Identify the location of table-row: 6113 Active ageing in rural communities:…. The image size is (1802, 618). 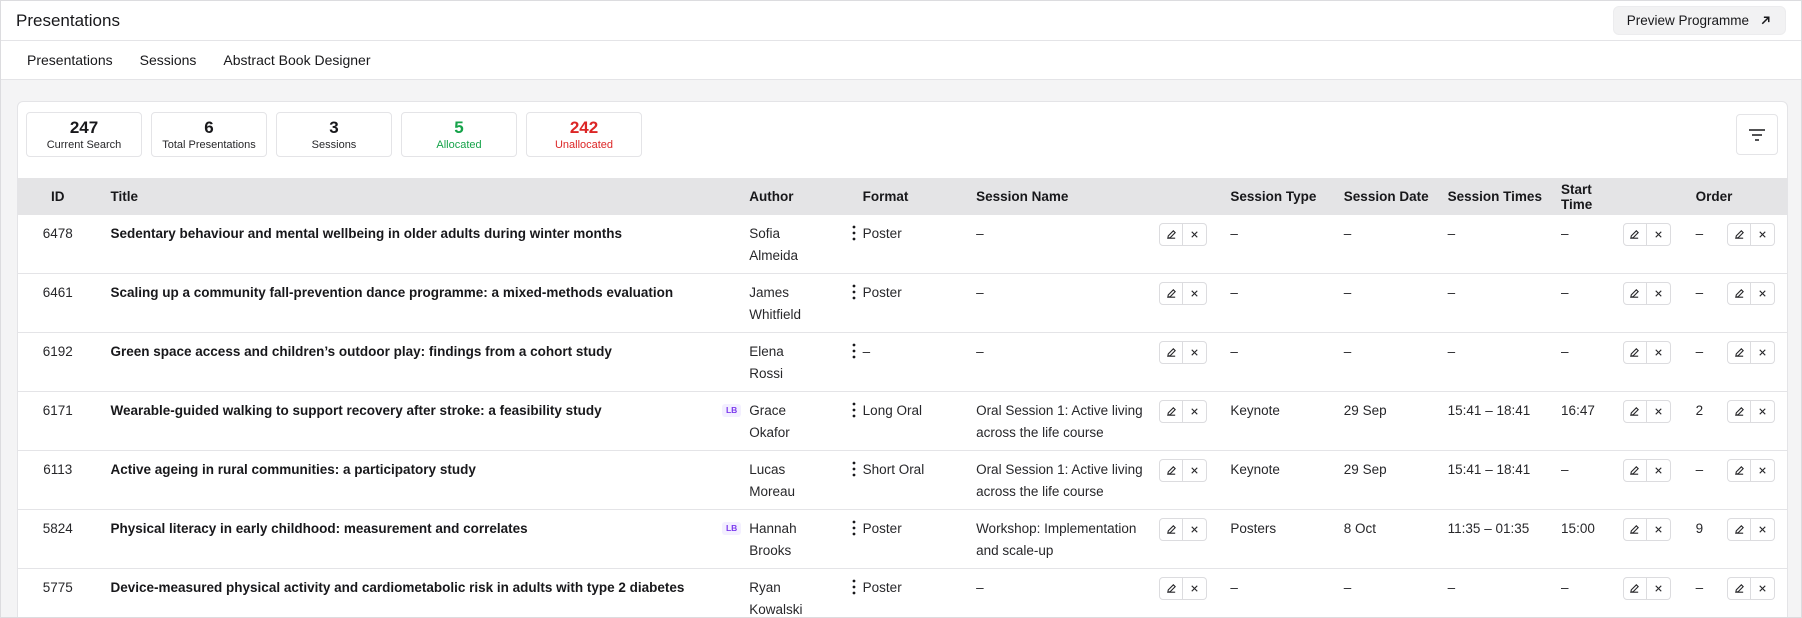
(902, 480).